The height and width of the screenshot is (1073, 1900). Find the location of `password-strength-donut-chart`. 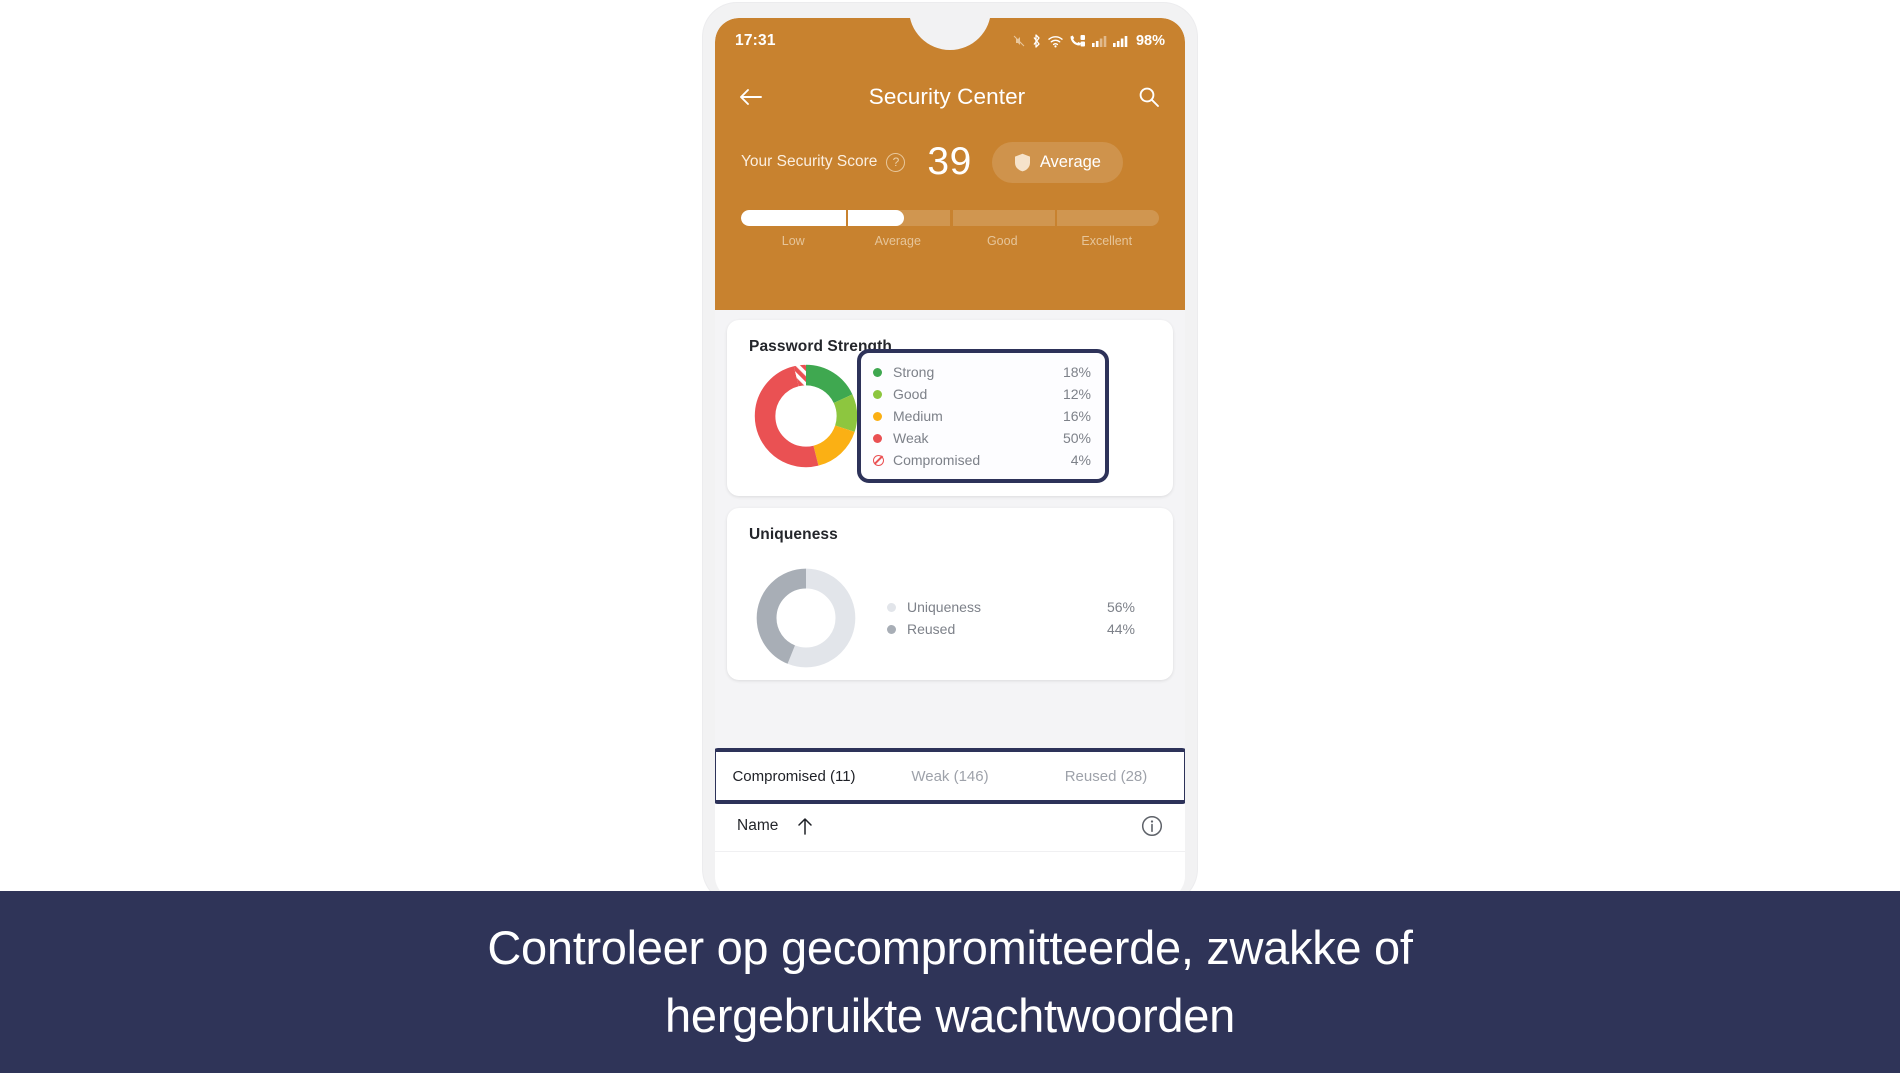

password-strength-donut-chart is located at coordinates (806, 416).